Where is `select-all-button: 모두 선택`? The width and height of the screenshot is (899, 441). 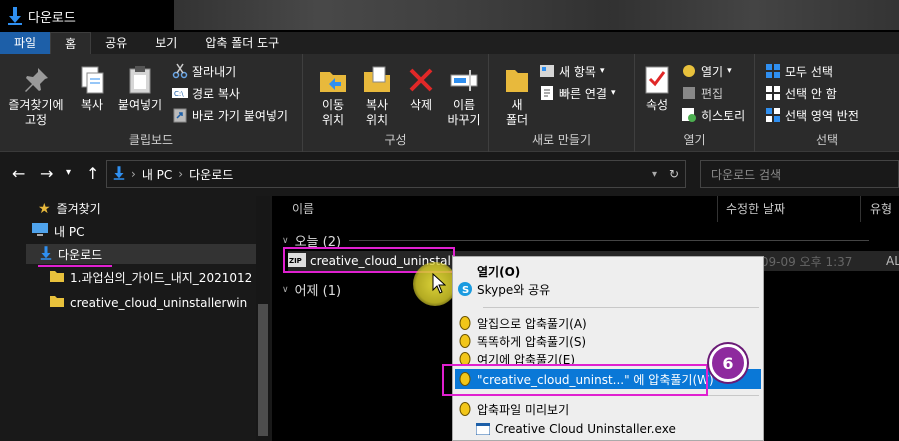
select-all-button: 모두 선택 is located at coordinates (799, 71).